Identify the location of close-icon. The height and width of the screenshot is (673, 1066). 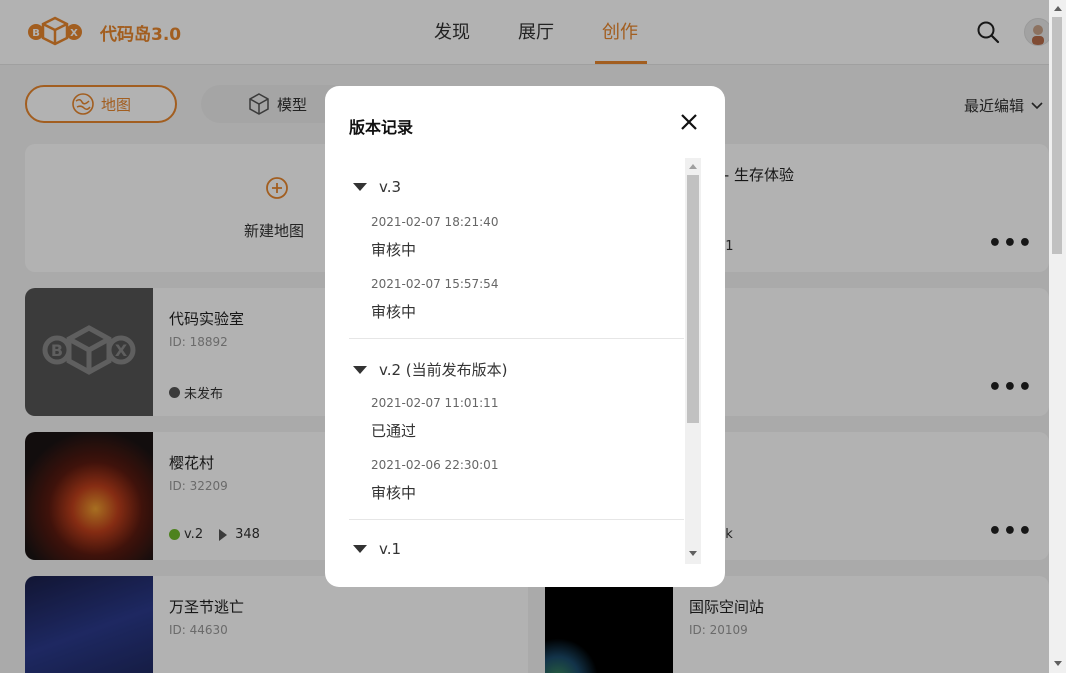
(689, 122).